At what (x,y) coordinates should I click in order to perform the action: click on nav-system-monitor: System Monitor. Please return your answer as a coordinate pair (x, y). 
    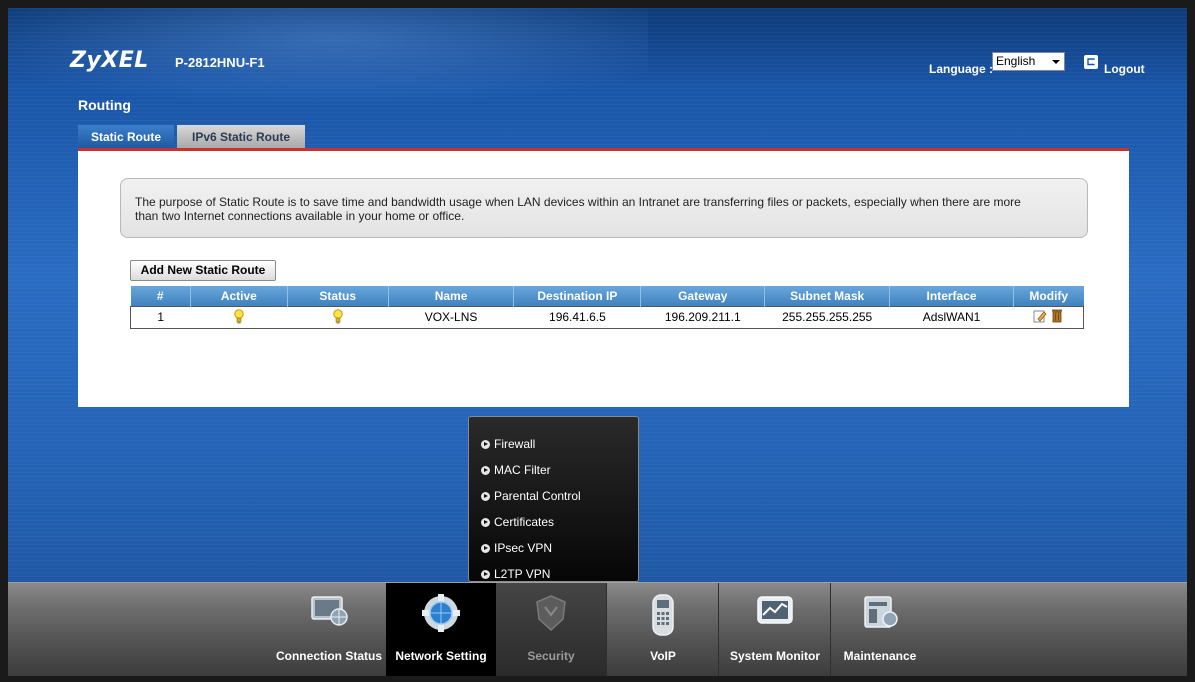
    Looking at the image, I should click on (775, 629).